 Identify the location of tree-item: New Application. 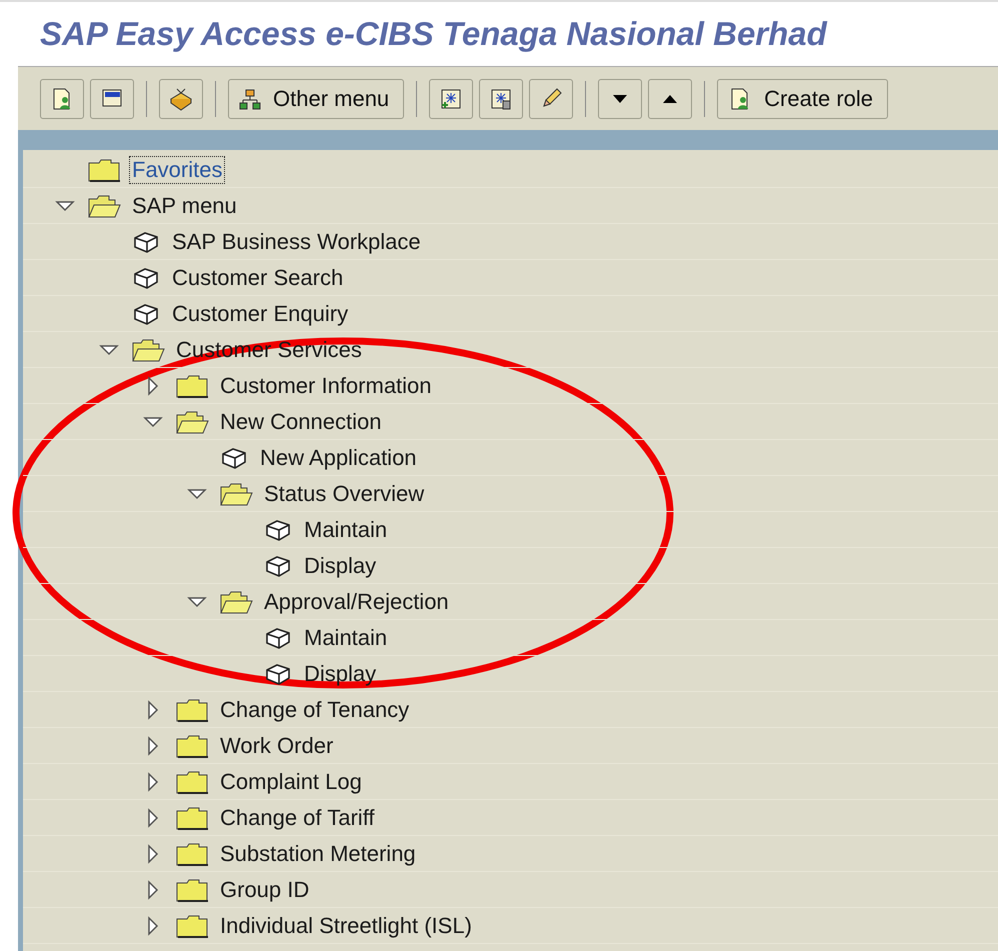
(338, 458).